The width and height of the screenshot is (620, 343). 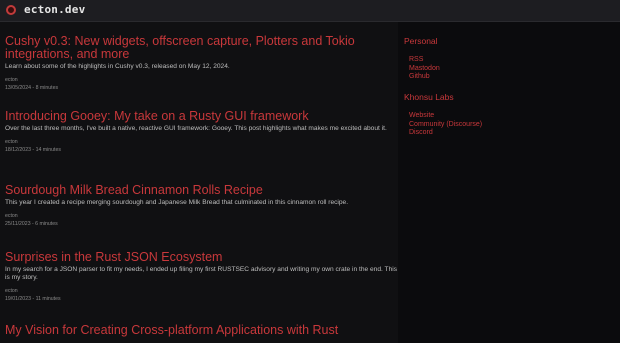 I want to click on mastodon-link: Mastodon, so click(x=424, y=69).